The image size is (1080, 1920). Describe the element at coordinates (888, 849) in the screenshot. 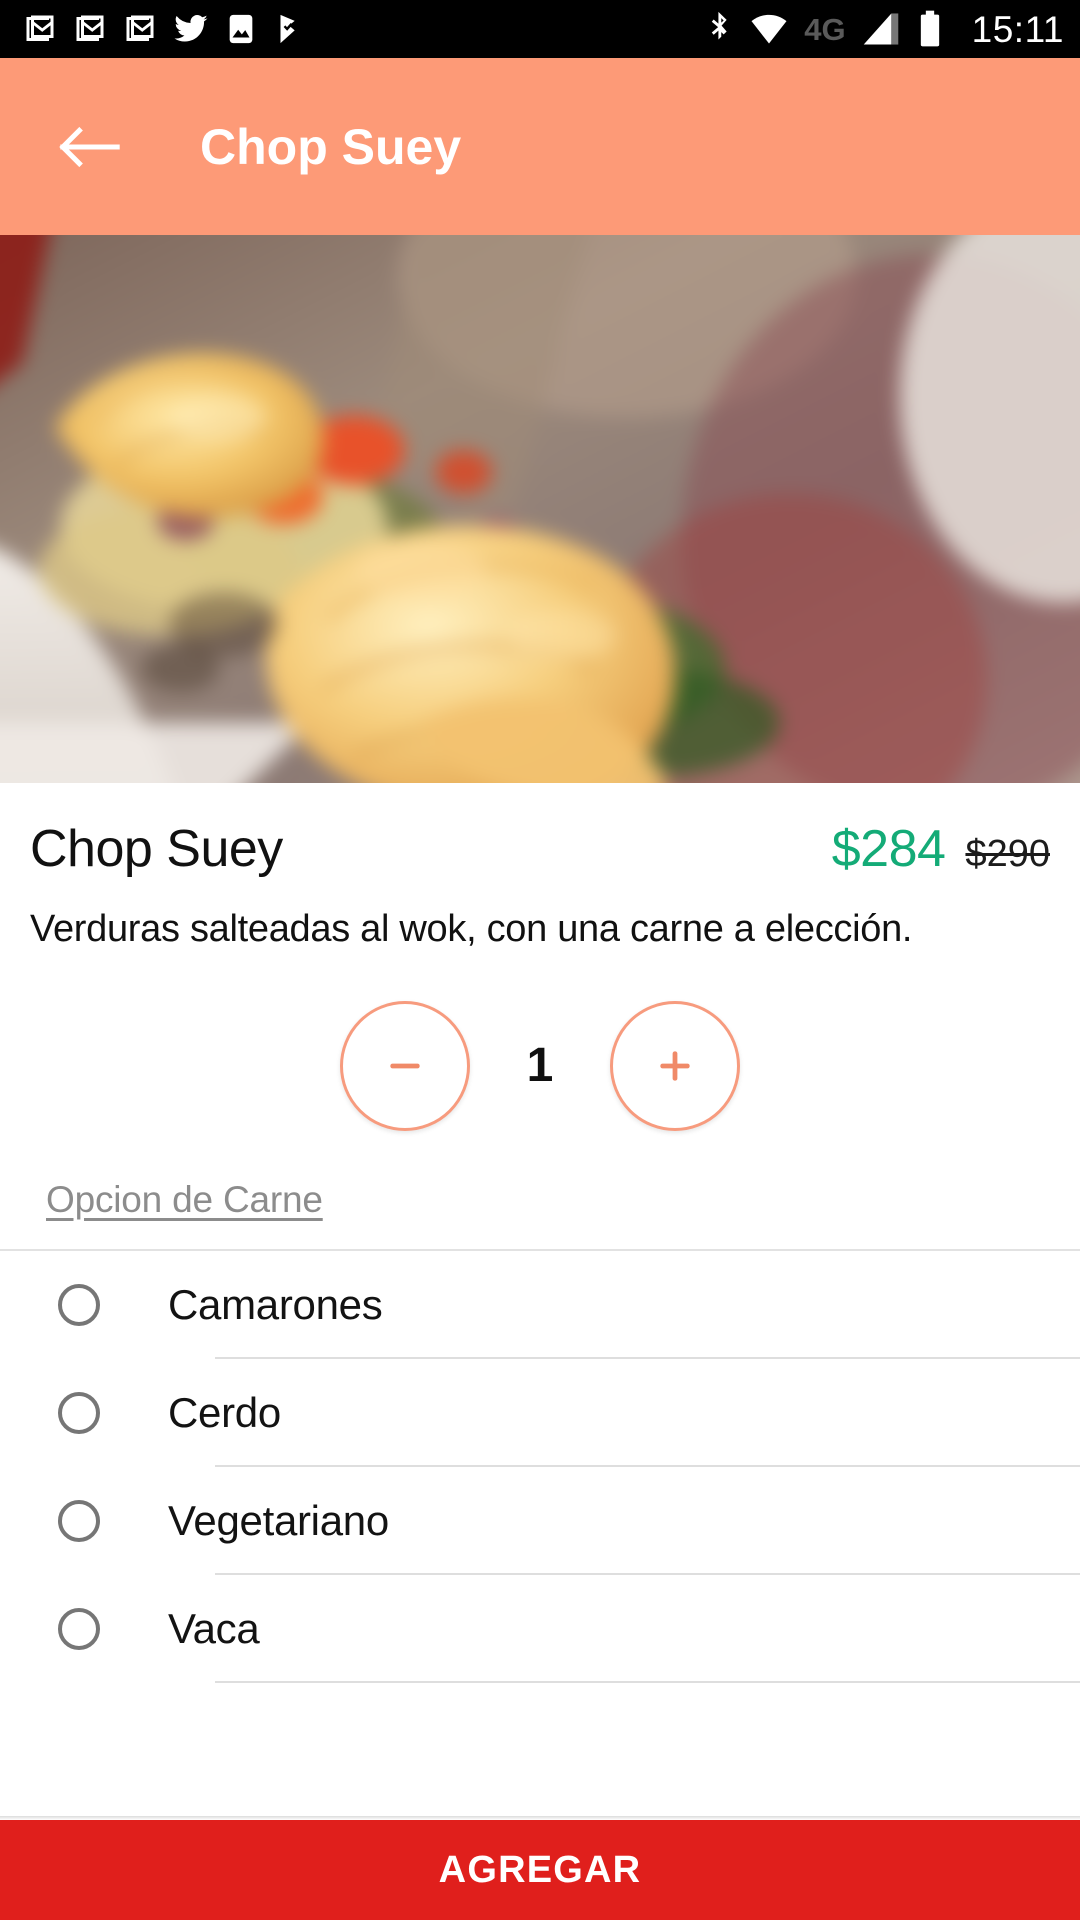

I see `current-price: $284` at that location.